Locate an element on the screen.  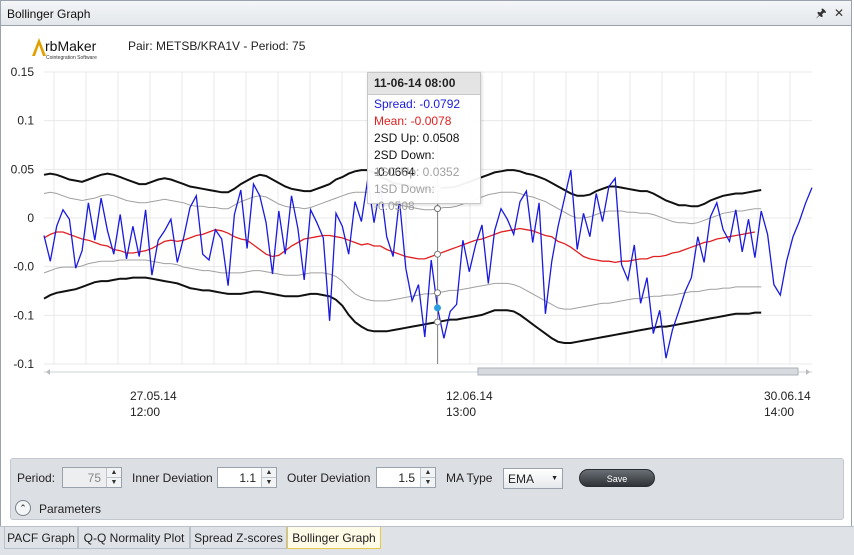
ma-type-select: EMA ▼ is located at coordinates (533, 478).